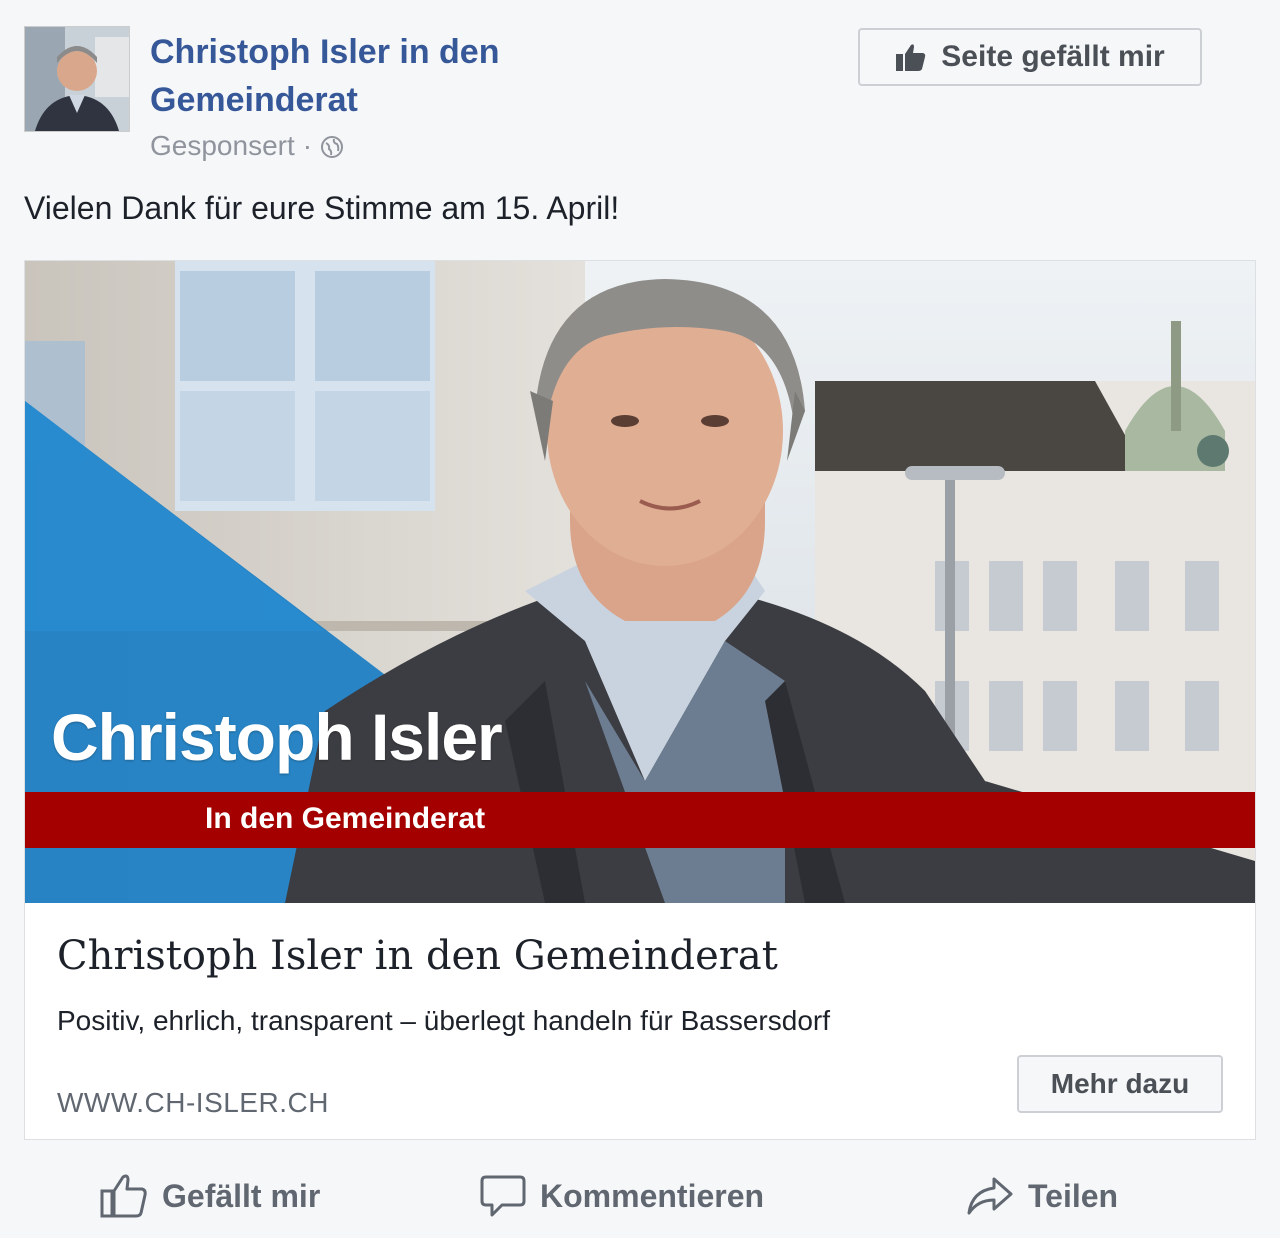 The image size is (1280, 1238). Describe the element at coordinates (1120, 1084) in the screenshot. I see `more-info-button: Mehr dazu` at that location.